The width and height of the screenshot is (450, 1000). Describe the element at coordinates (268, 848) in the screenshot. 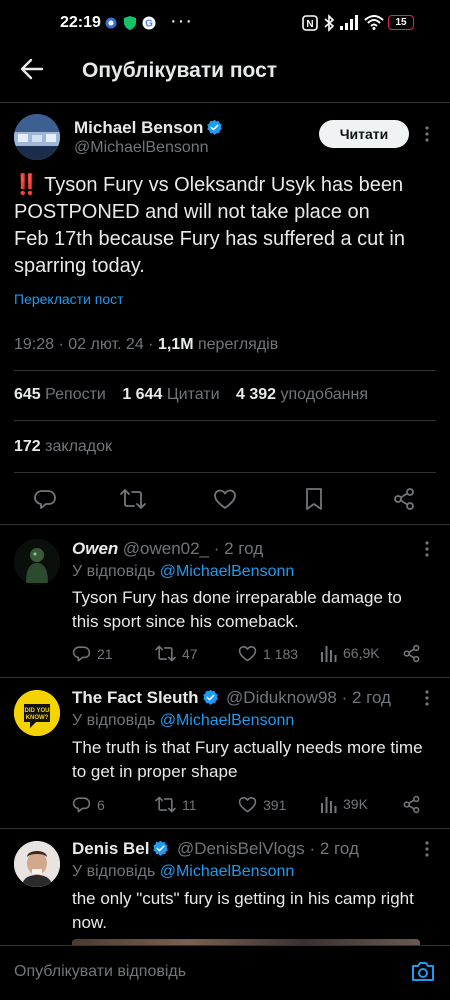

I see `reply-author-handle: @DenisBelVlogs · 2 год` at that location.